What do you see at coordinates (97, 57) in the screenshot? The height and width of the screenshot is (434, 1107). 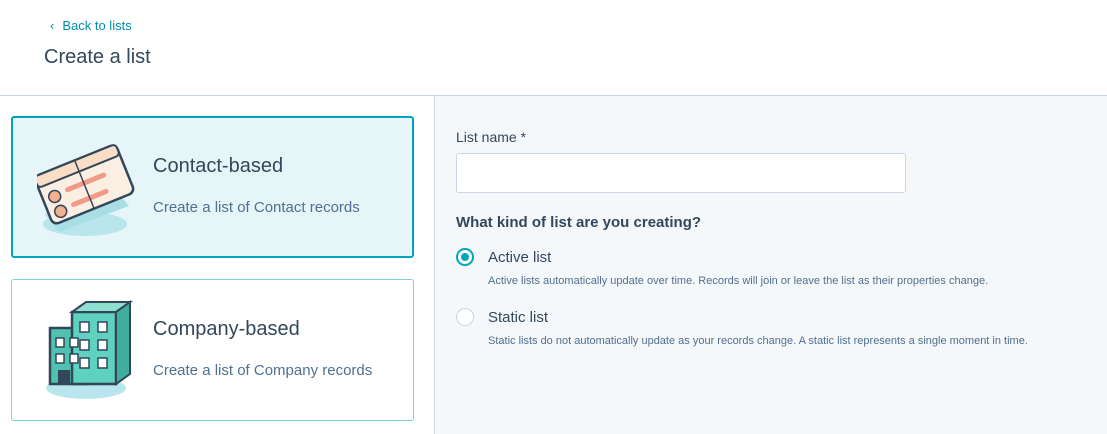 I see `page-title: Create a list` at bounding box center [97, 57].